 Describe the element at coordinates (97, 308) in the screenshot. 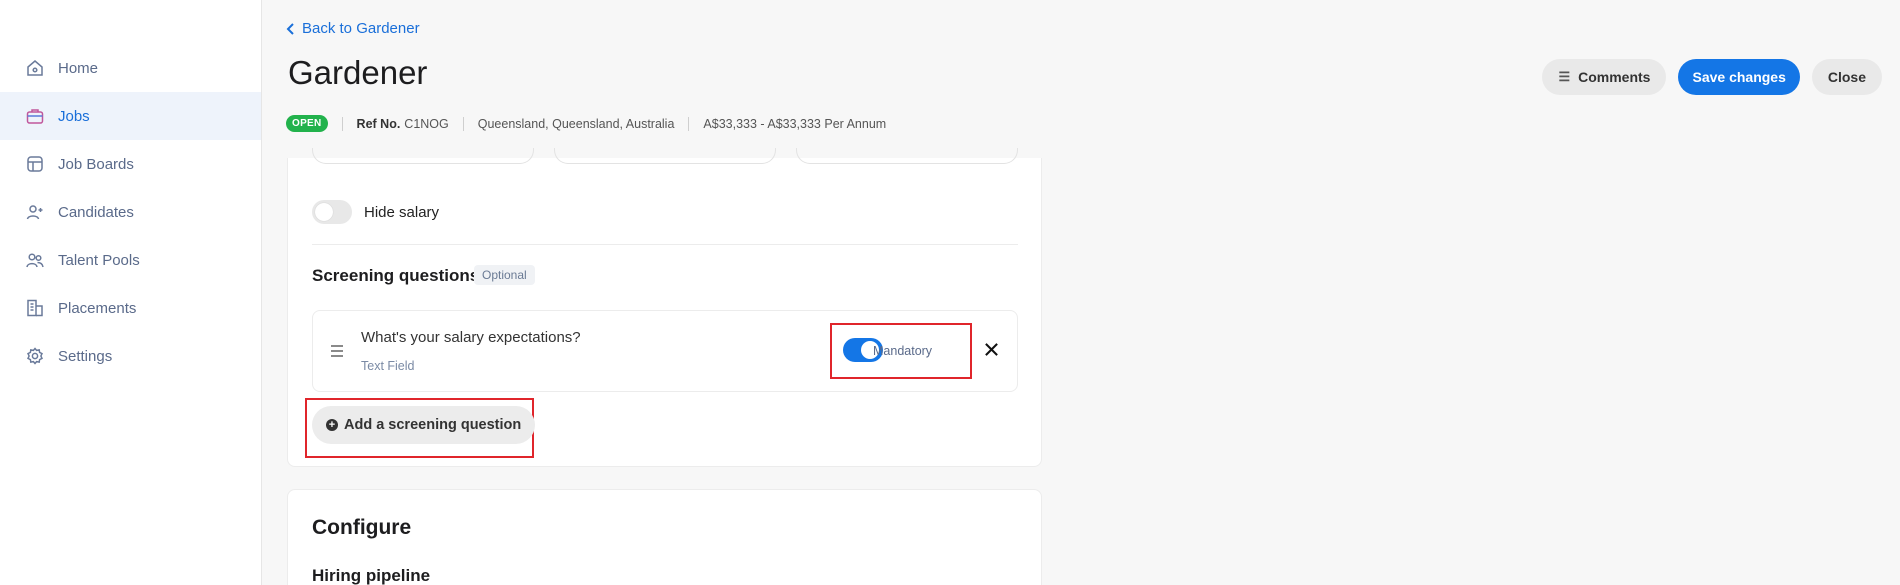

I see `sidebar-item-label: Placements` at that location.